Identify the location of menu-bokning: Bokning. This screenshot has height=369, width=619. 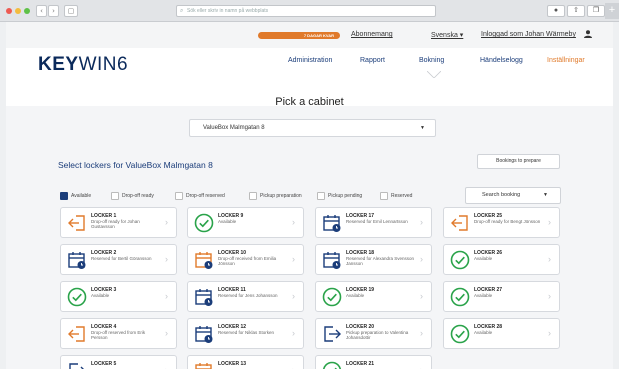
(431, 60).